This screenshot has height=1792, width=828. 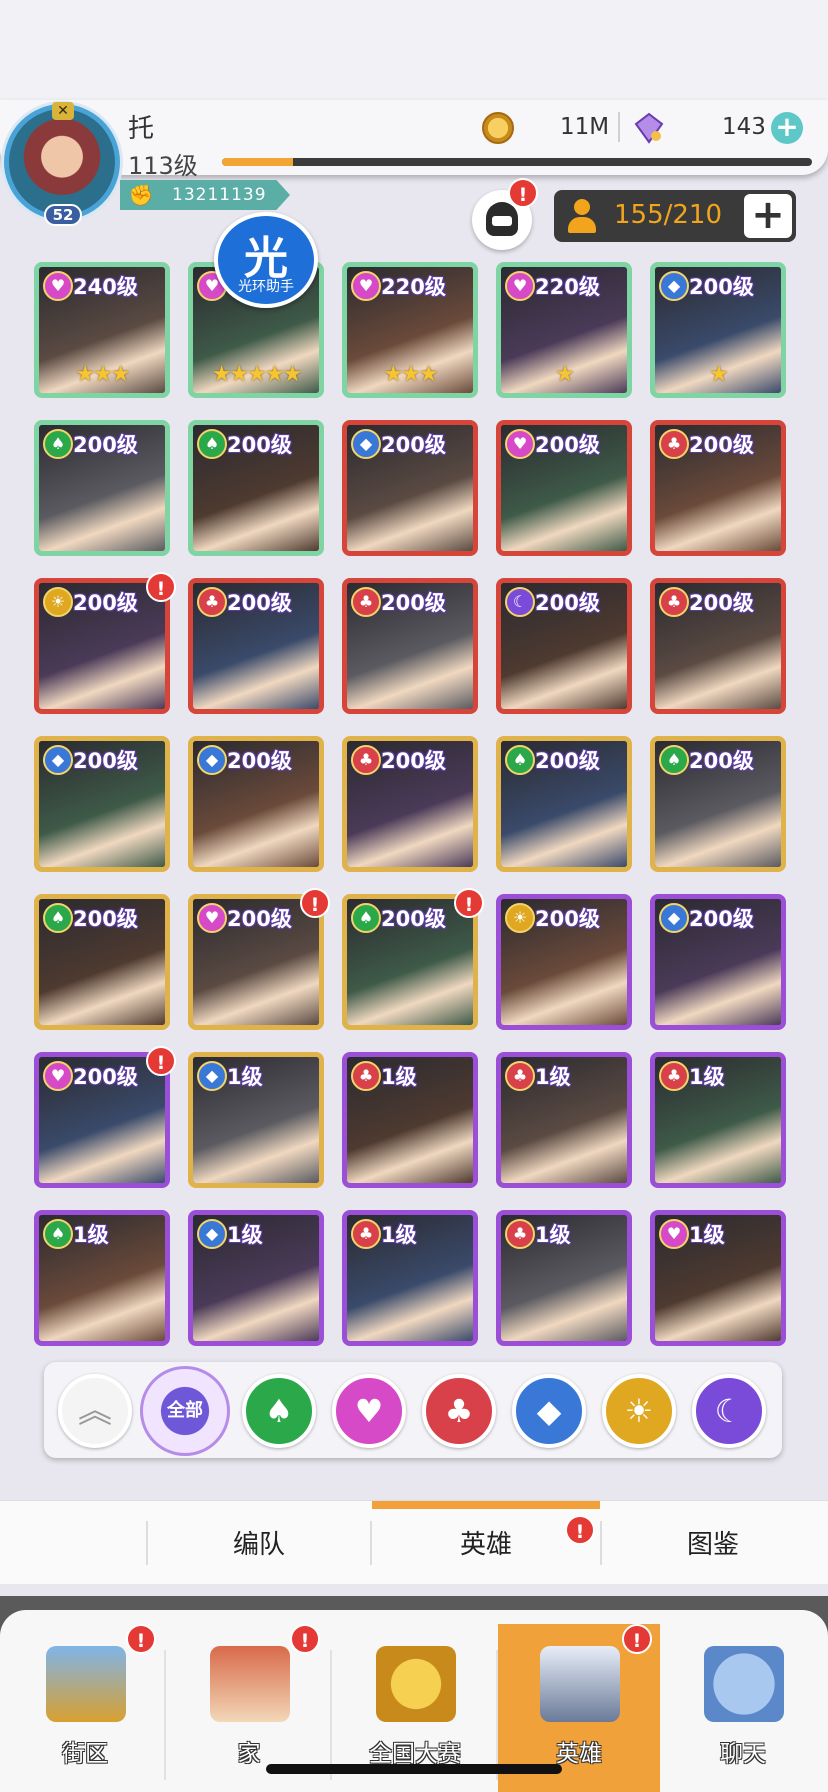 I want to click on filter-spade-icon: ♠, so click(x=279, y=1411).